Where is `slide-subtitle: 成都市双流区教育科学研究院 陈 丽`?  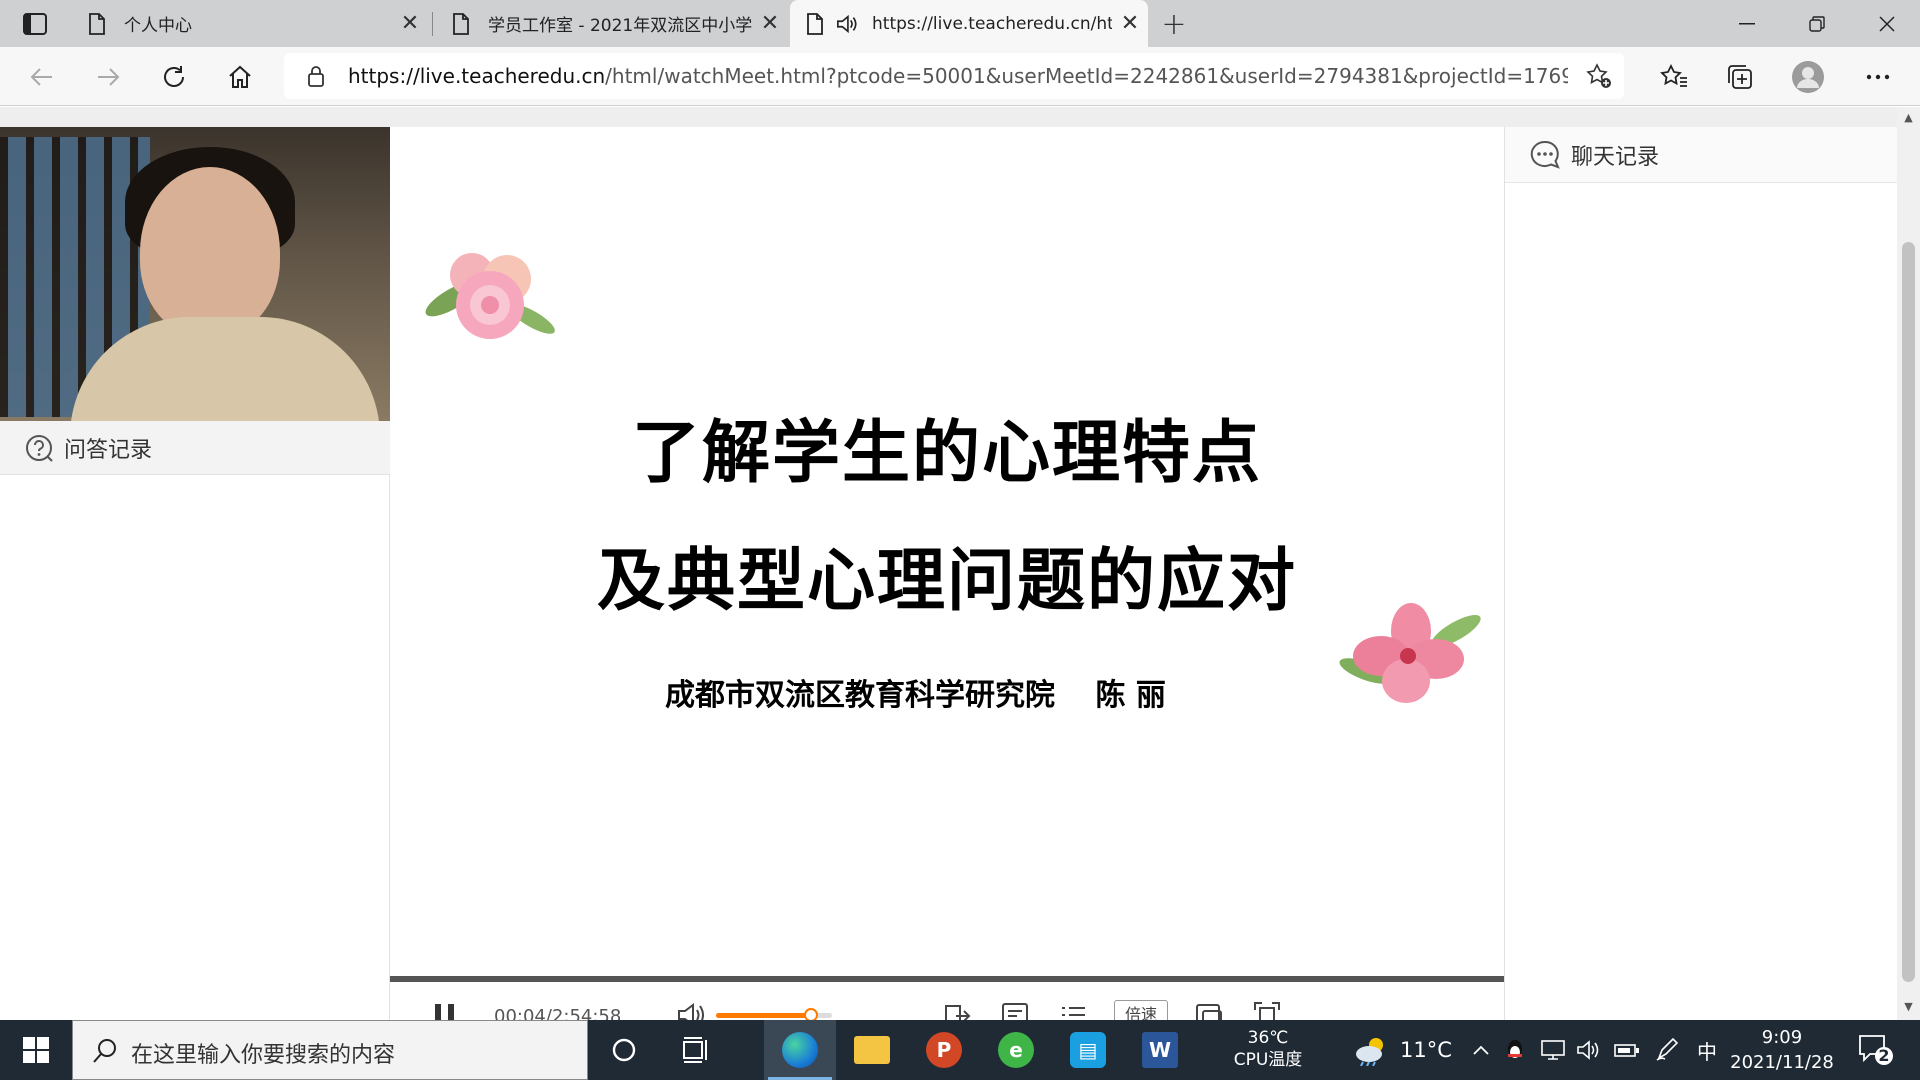 slide-subtitle: 成都市双流区教育科学研究院 陈 丽 is located at coordinates (915, 695).